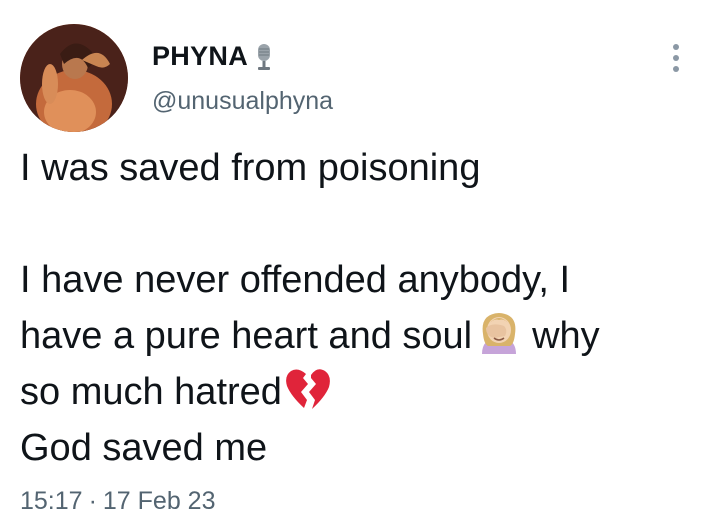  I want to click on more-vertical-icon, so click(676, 47).